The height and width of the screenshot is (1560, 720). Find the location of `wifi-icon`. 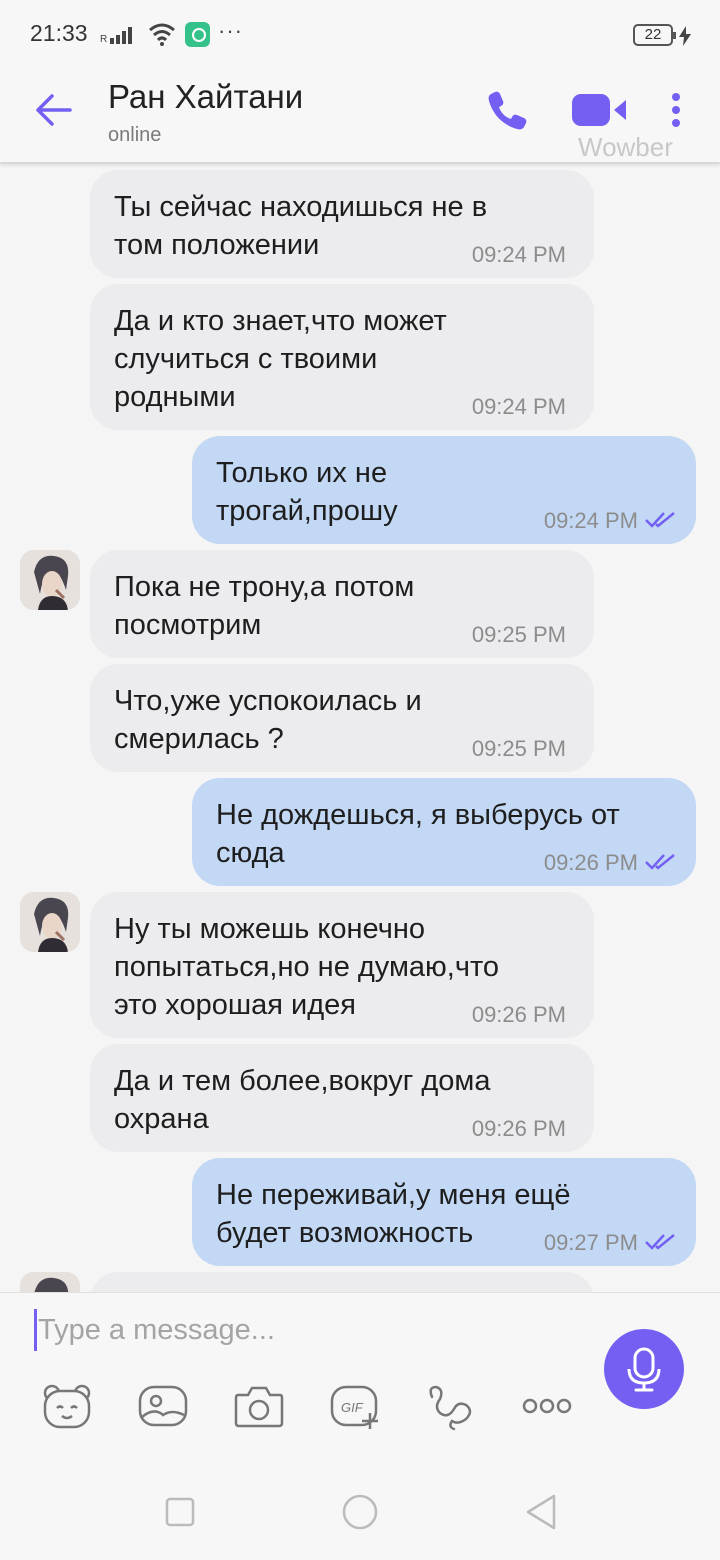

wifi-icon is located at coordinates (162, 34).